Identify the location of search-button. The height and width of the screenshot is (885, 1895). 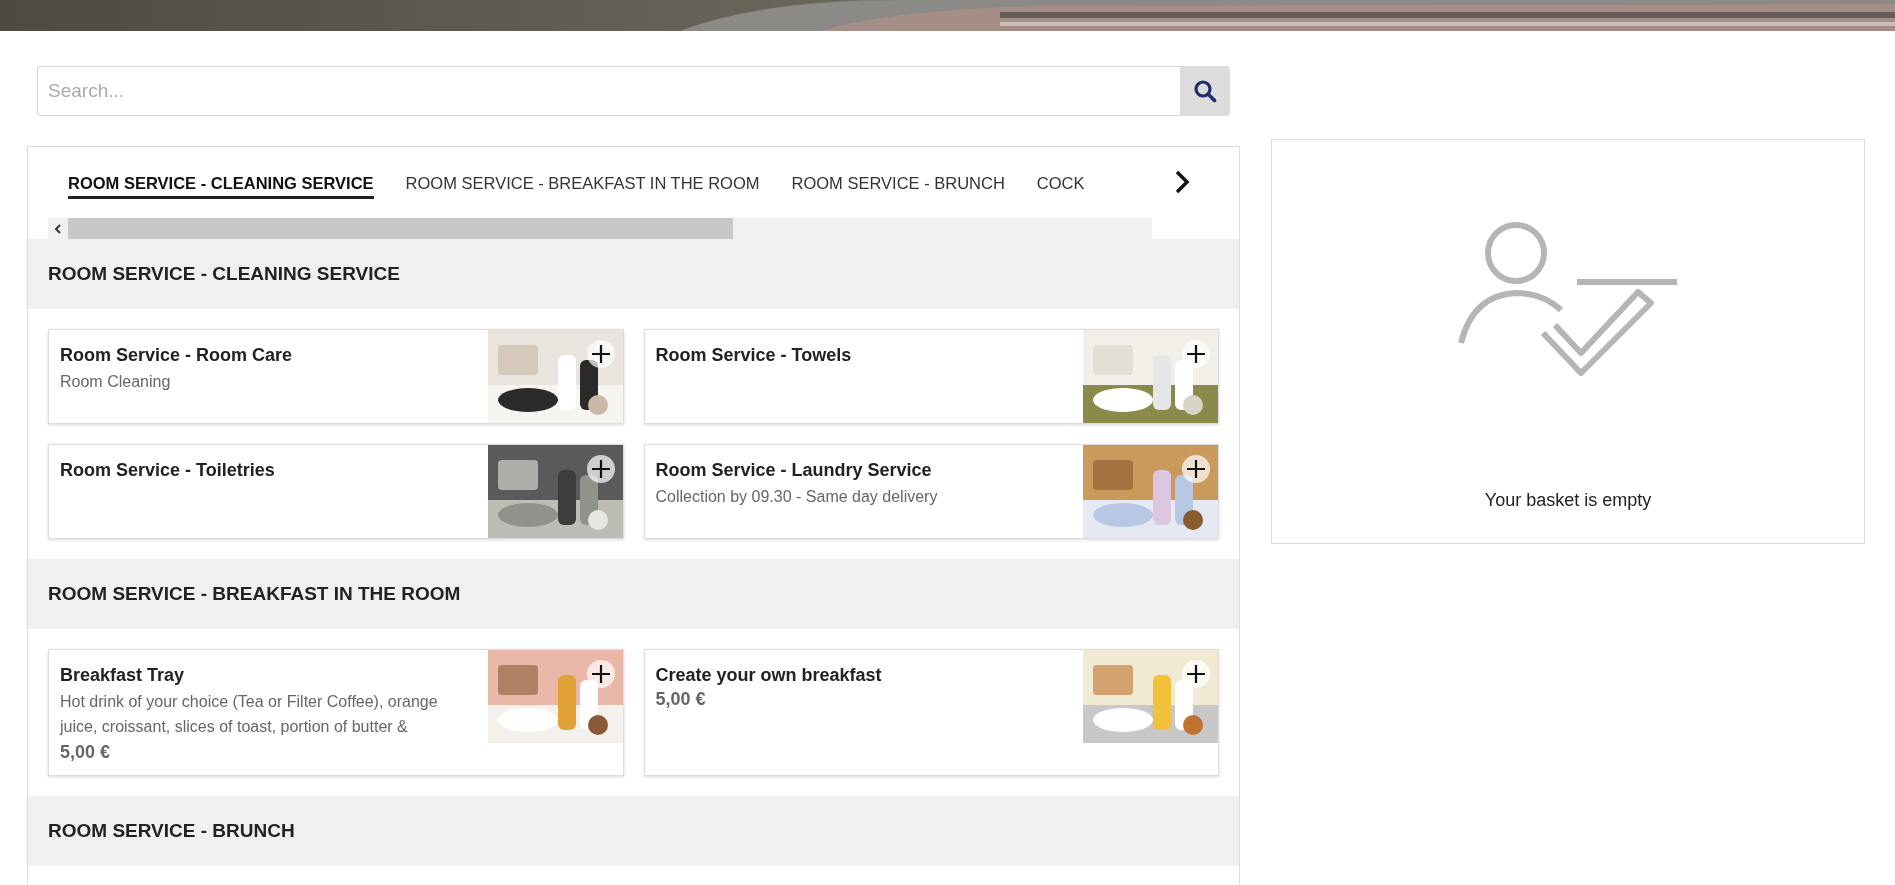
(1205, 91).